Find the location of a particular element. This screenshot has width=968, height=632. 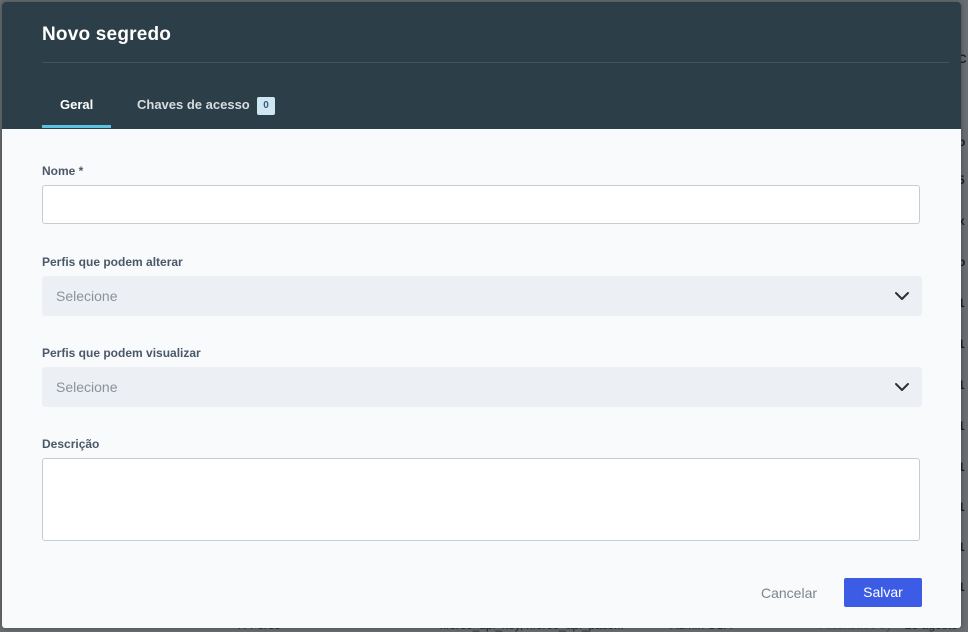

view-profiles-select: Selecione is located at coordinates (482, 387).